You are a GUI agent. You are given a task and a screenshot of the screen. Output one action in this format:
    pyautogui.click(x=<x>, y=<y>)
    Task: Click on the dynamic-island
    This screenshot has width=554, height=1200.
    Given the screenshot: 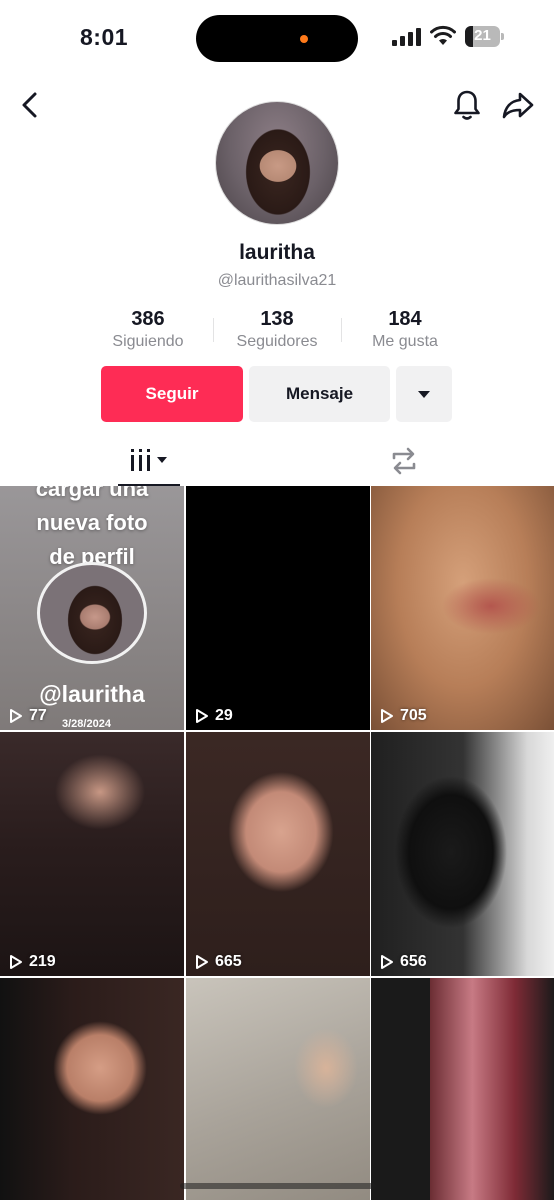 What is the action you would take?
    pyautogui.click(x=277, y=38)
    